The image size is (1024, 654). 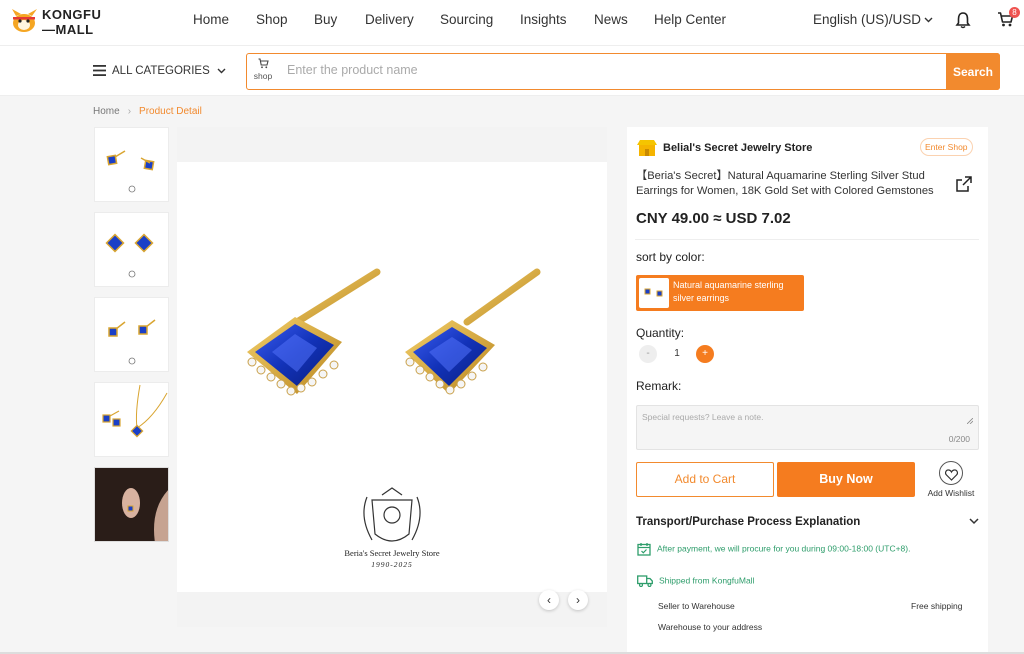 I want to click on quantity-value: 1, so click(x=677, y=354).